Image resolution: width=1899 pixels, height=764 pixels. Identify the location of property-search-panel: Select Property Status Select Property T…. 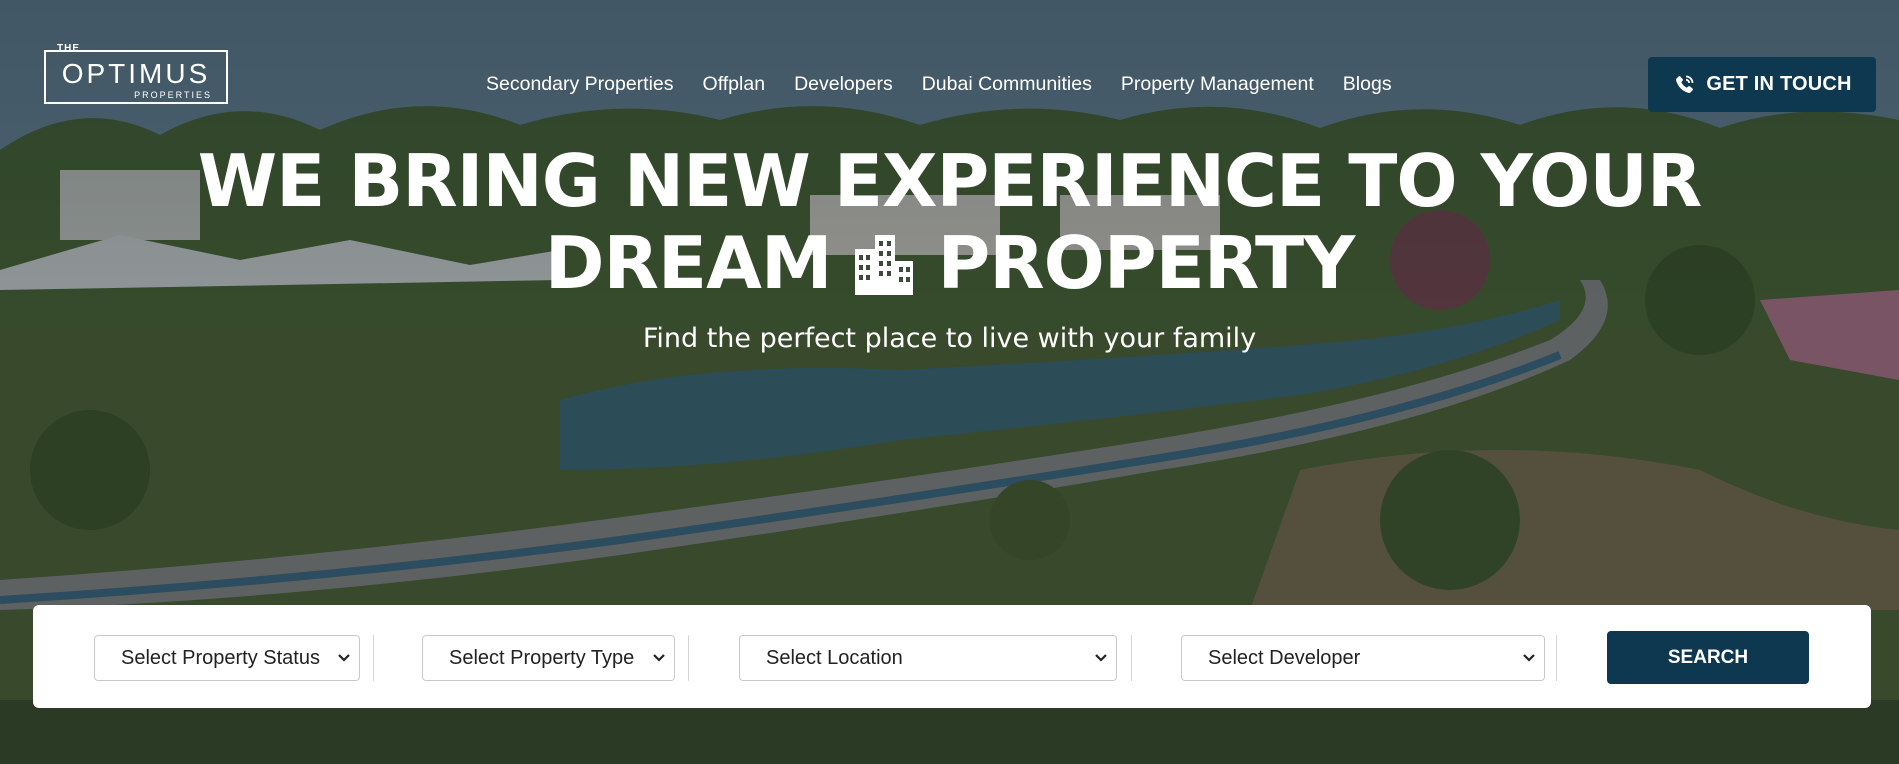
(952, 656).